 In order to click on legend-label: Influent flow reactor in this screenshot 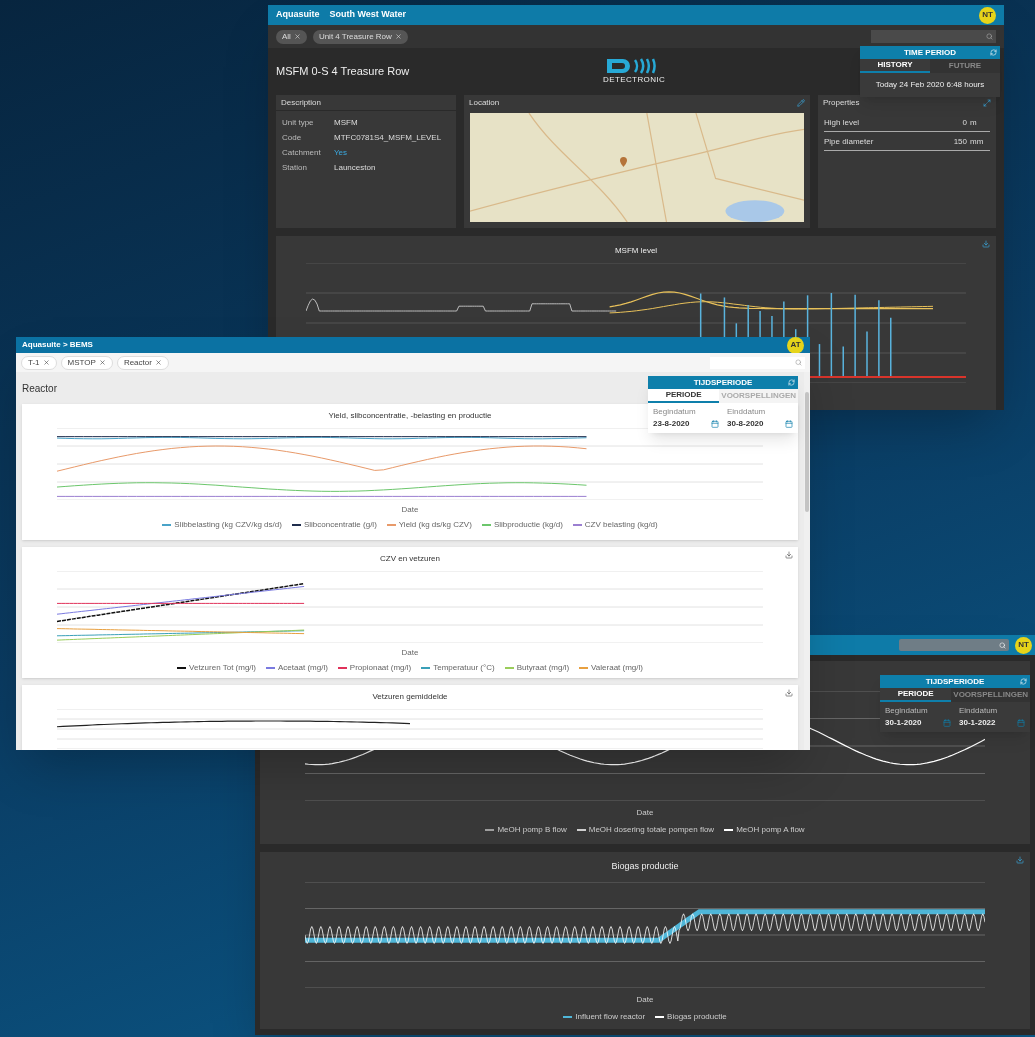, I will do `click(610, 1016)`.